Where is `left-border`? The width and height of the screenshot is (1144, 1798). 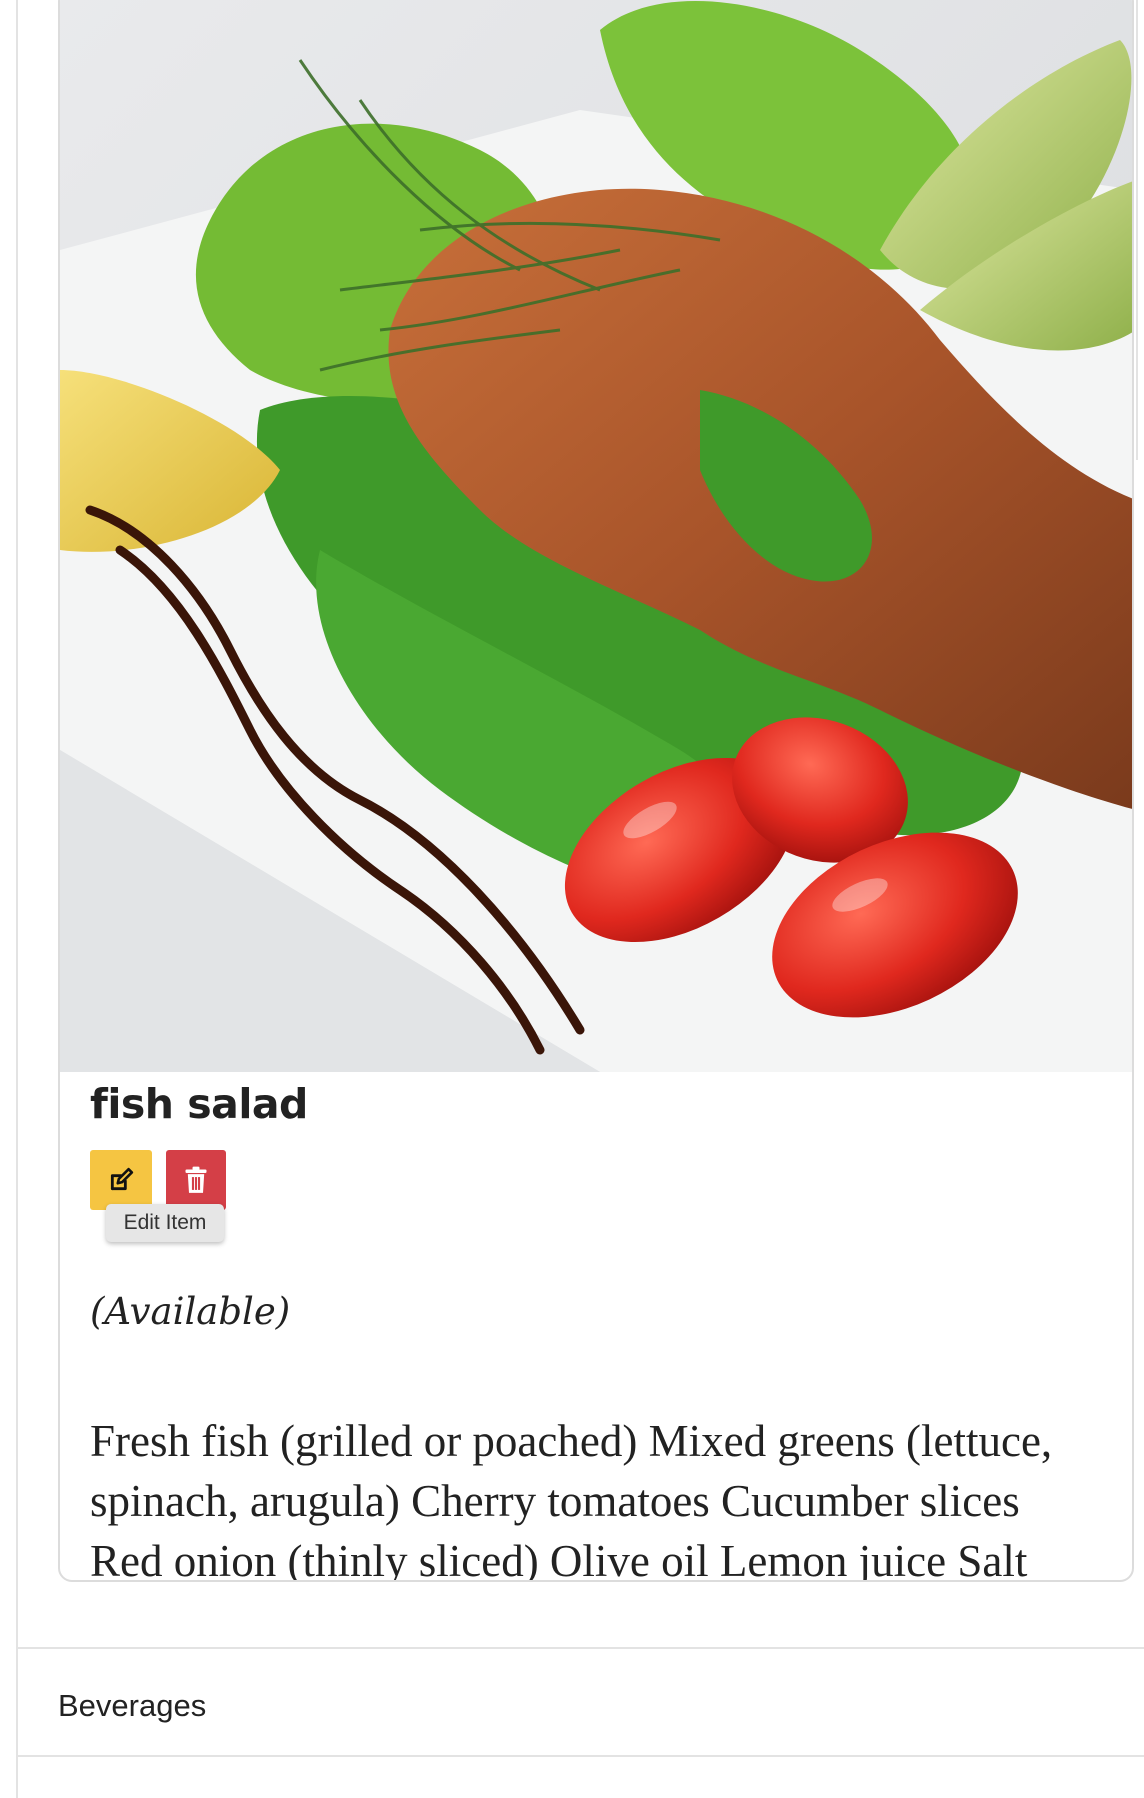 left-border is located at coordinates (17, 899).